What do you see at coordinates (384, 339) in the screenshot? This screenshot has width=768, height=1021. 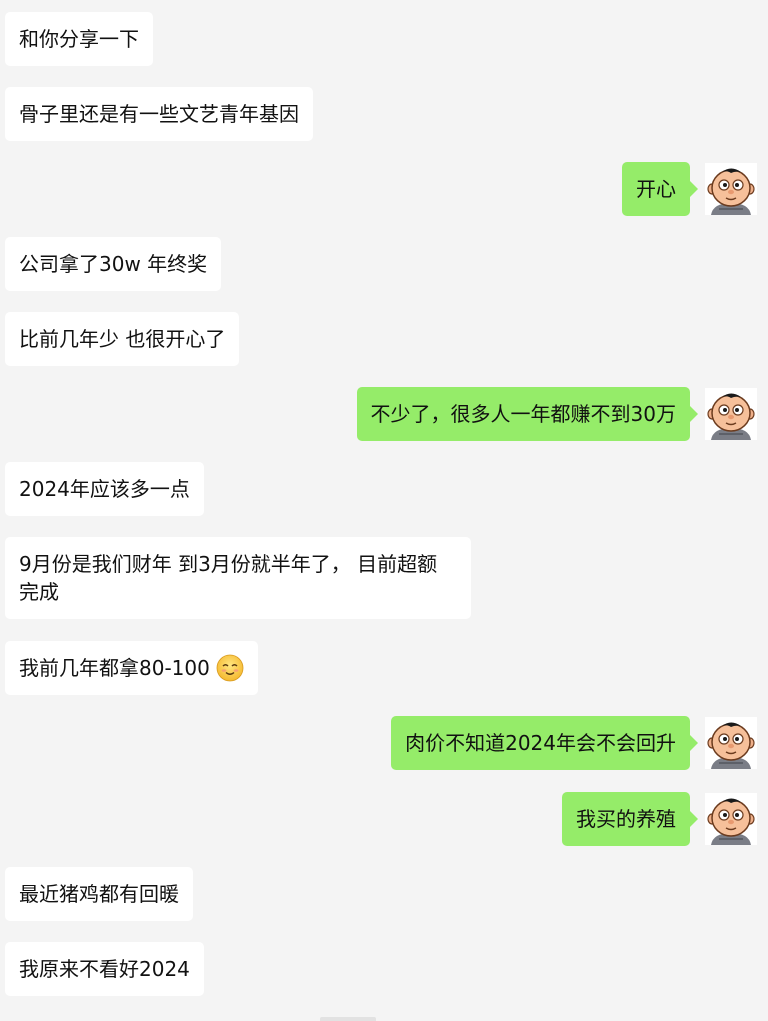 I see `message-row-incoming: 比前几年少 也很开心了` at bounding box center [384, 339].